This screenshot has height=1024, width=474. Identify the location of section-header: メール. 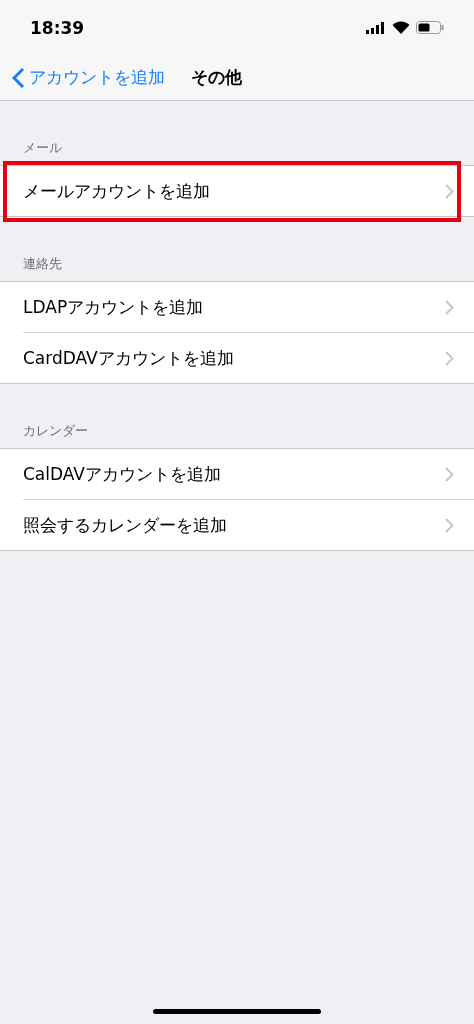
(42, 148).